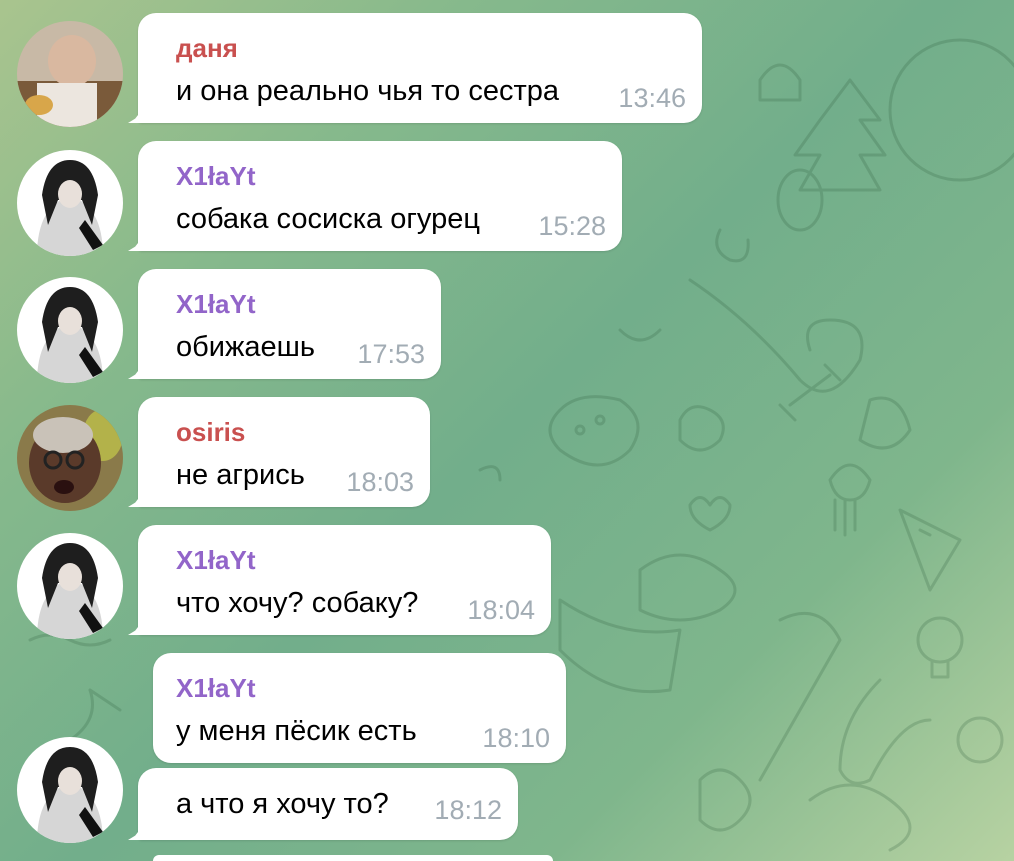 The width and height of the screenshot is (1014, 861). Describe the element at coordinates (516, 738) in the screenshot. I see `message-time: 18:10` at that location.